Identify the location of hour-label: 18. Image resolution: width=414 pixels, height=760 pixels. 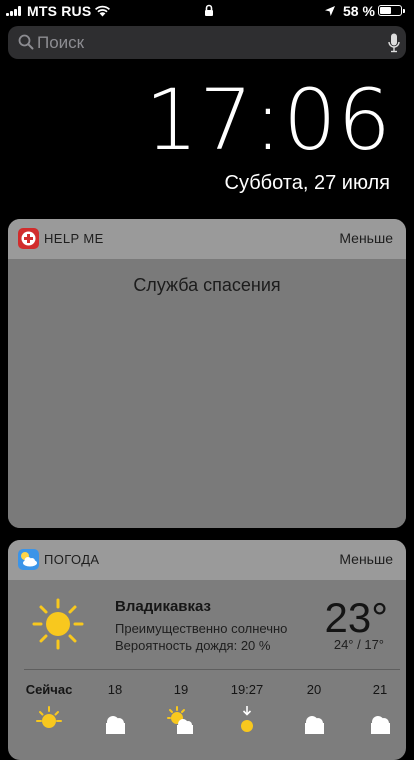
(115, 689).